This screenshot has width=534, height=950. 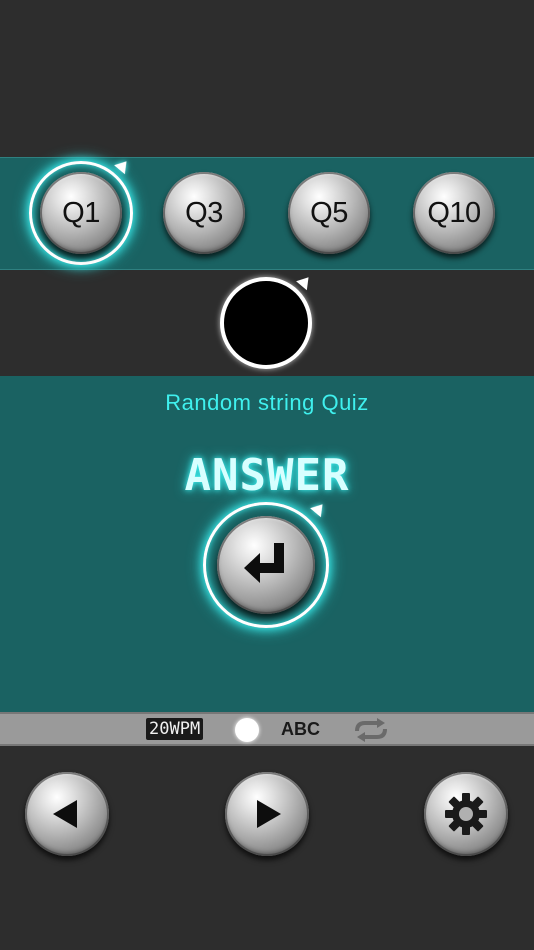 I want to click on answer-button, so click(x=266, y=565).